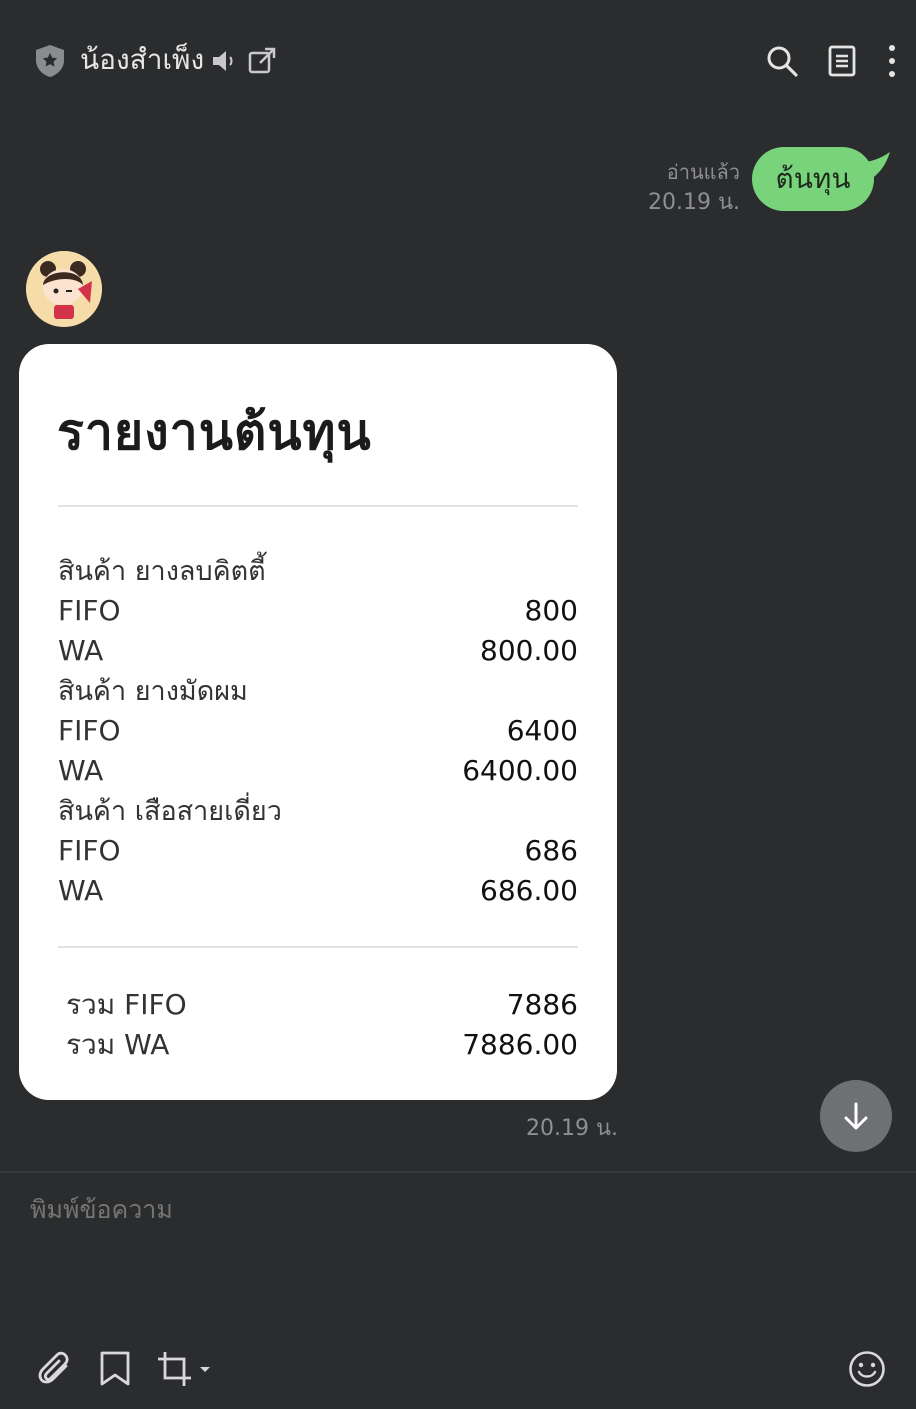 This screenshot has height=1409, width=916. What do you see at coordinates (892, 61) in the screenshot?
I see `more-vertical-icon` at bounding box center [892, 61].